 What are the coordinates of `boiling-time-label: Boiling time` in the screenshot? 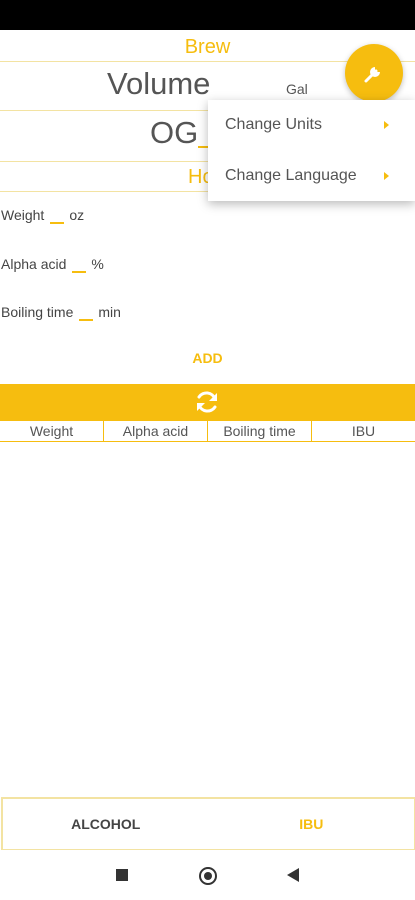 It's located at (37, 312).